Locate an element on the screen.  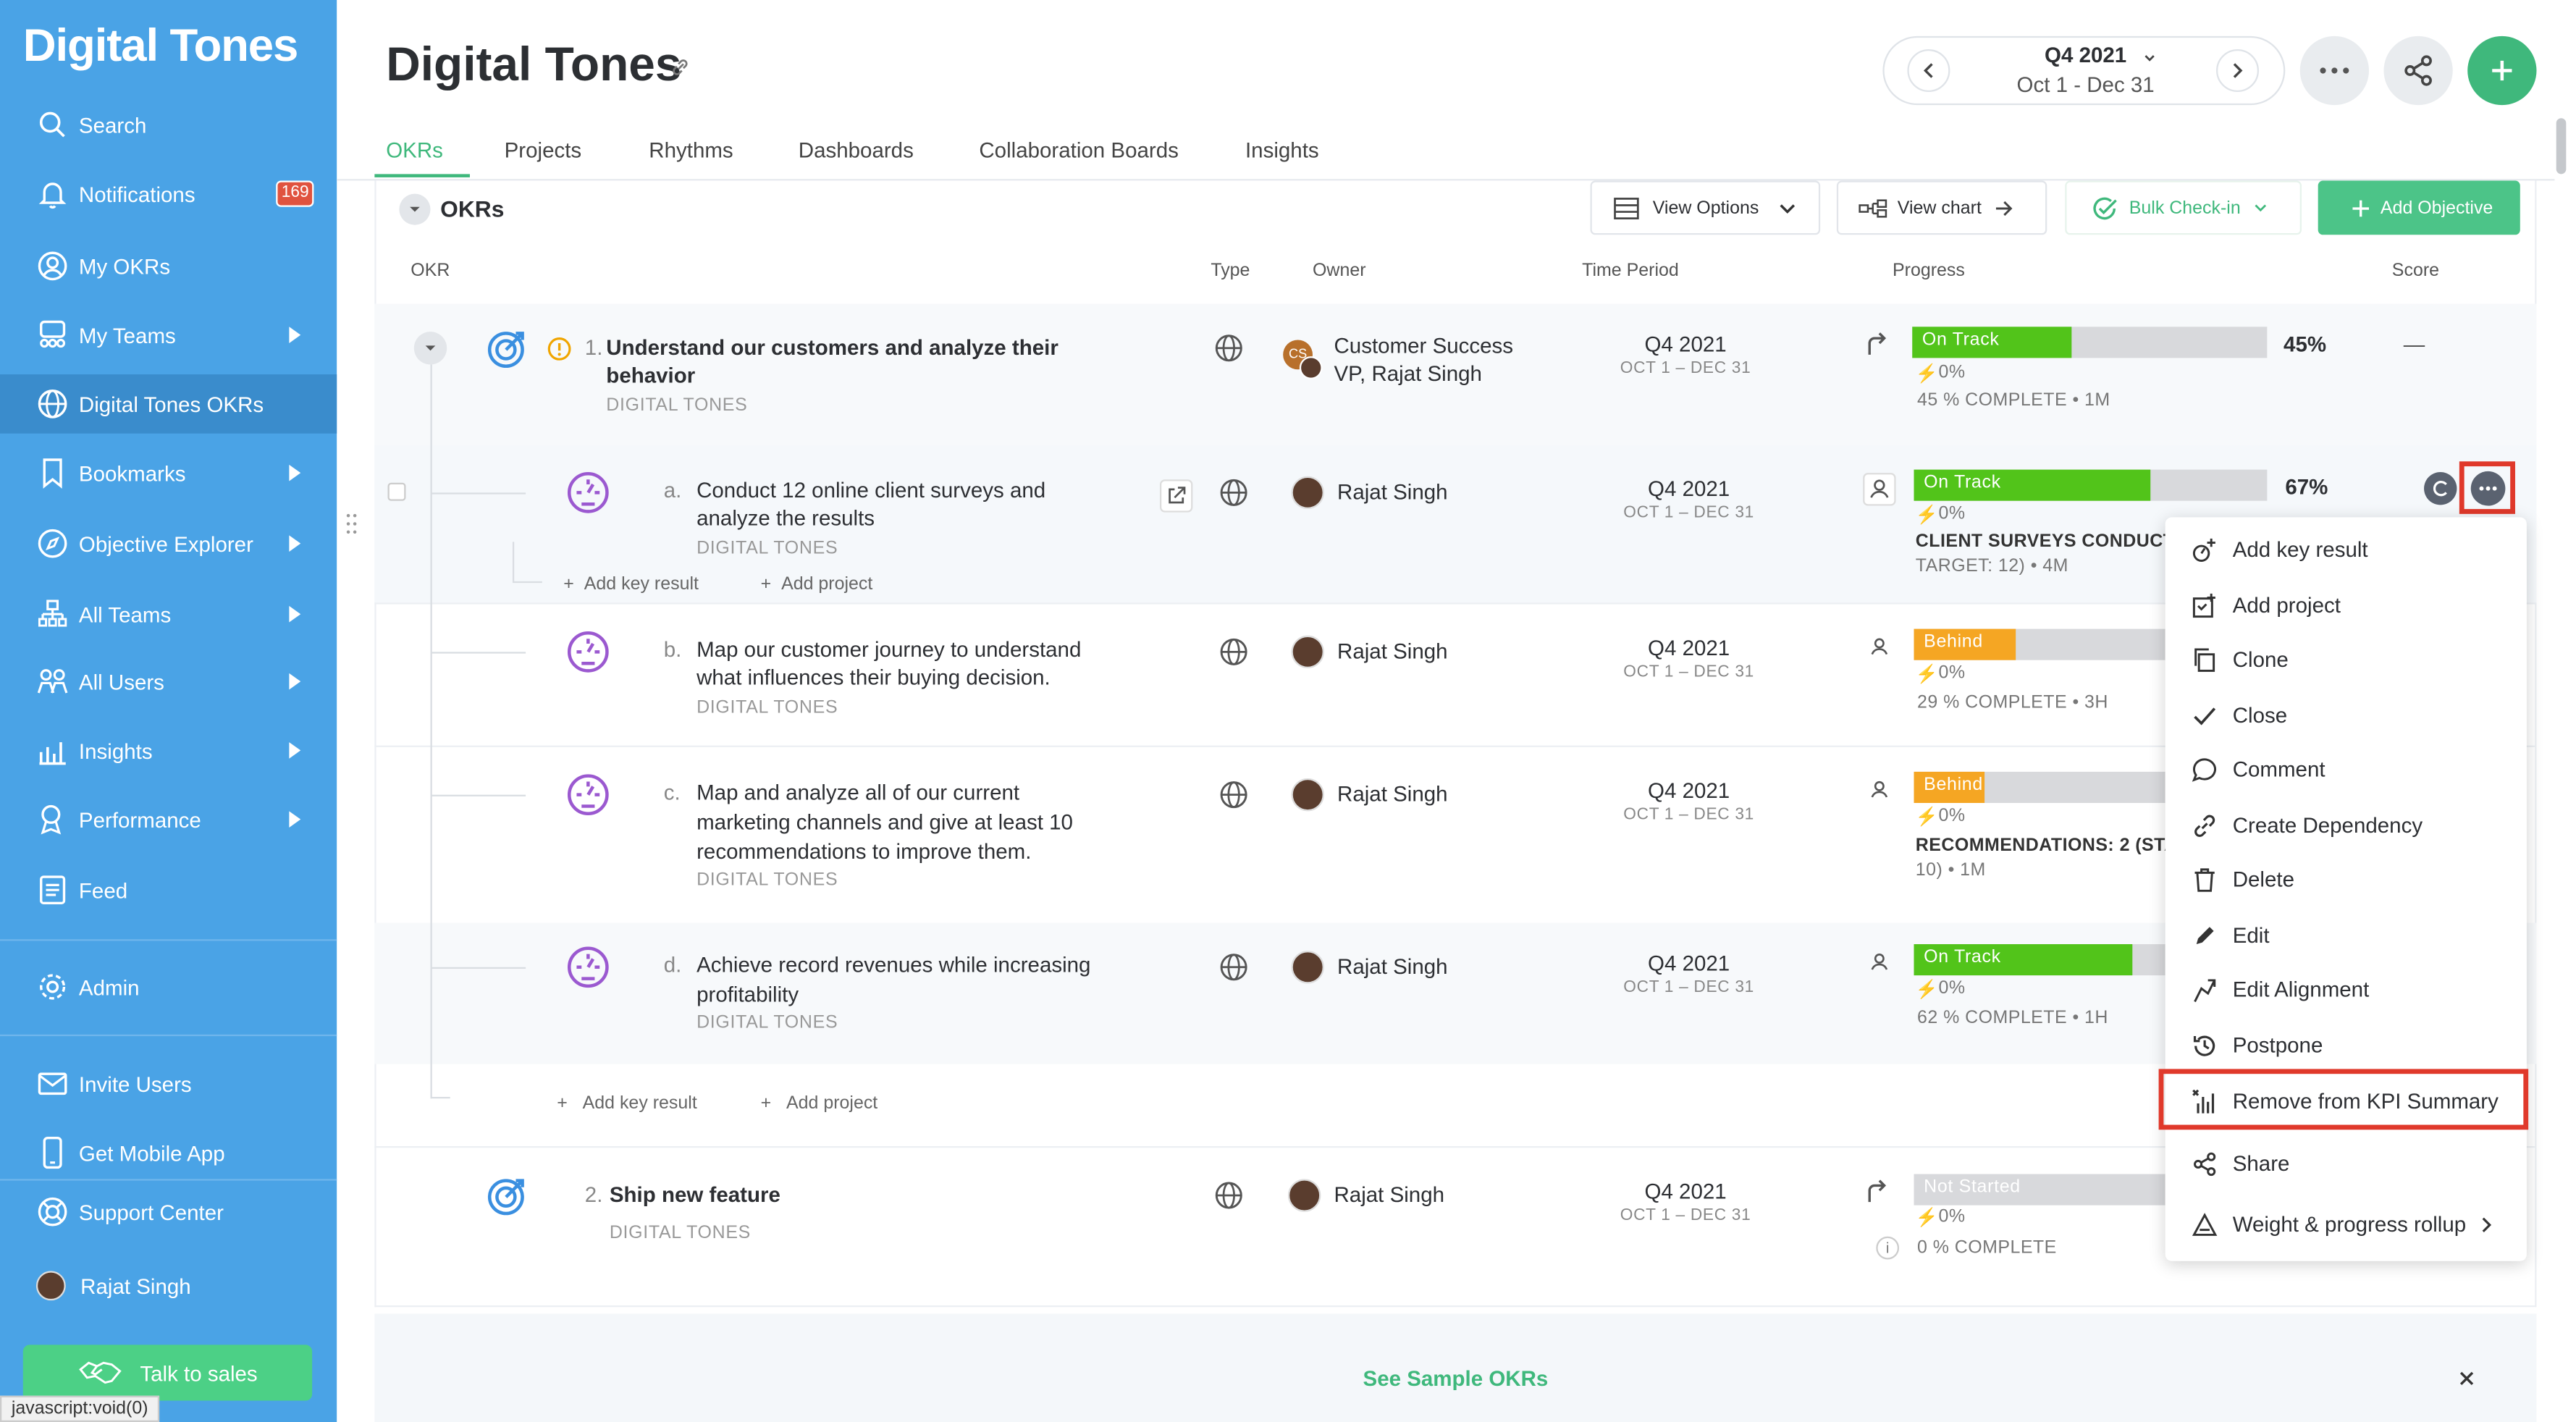
key-result-title: analyze the results is located at coordinates (785, 518).